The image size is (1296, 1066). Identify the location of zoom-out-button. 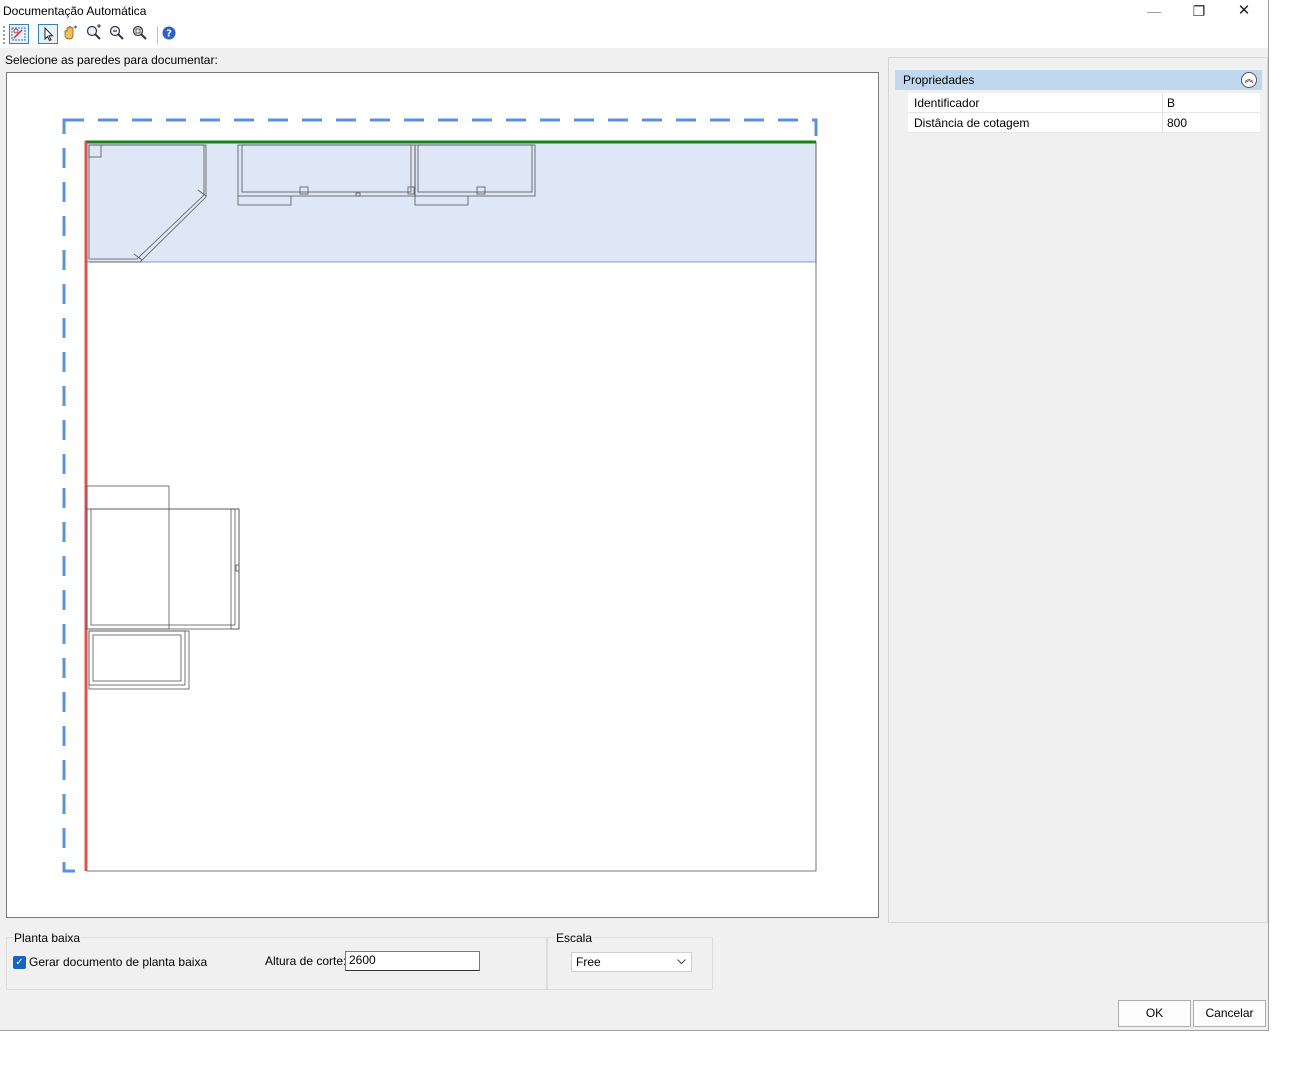
(118, 34).